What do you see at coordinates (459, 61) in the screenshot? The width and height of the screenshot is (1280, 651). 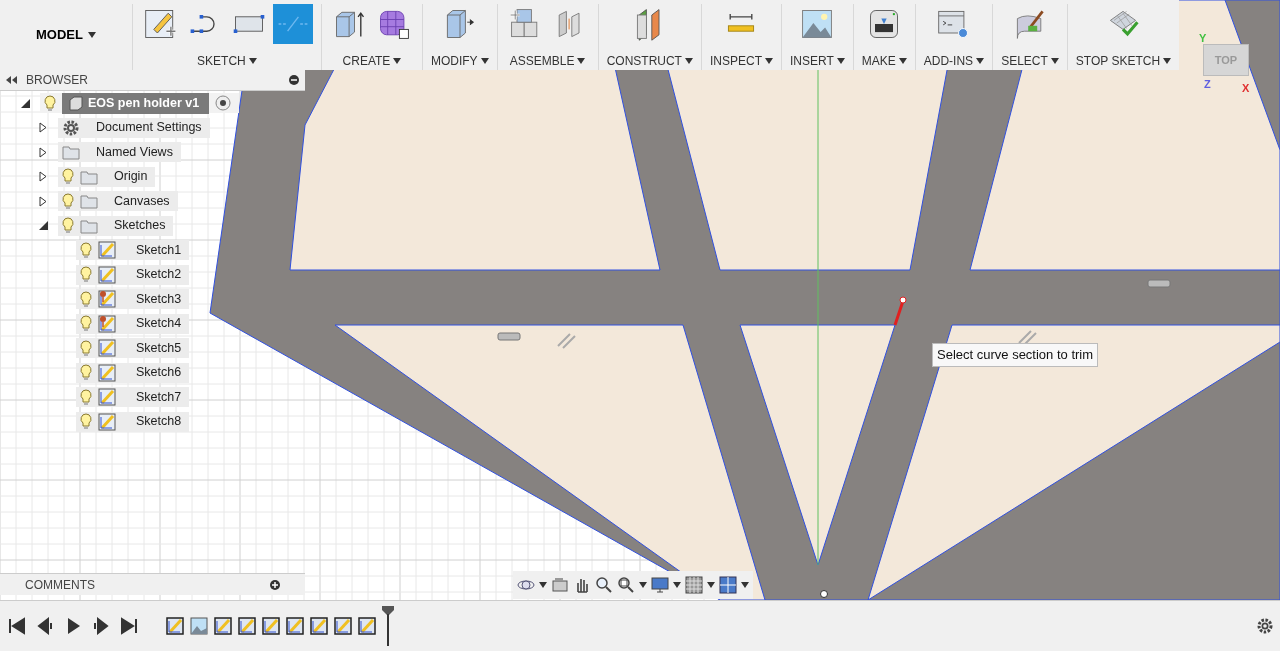 I see `toolbar-menu: MODIFY` at bounding box center [459, 61].